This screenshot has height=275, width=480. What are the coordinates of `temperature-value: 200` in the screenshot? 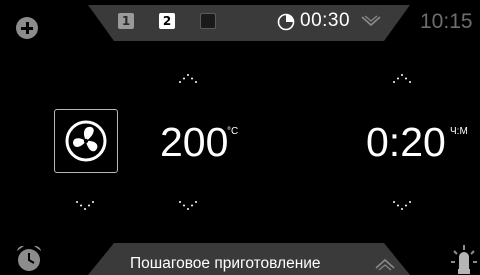 It's located at (194, 142).